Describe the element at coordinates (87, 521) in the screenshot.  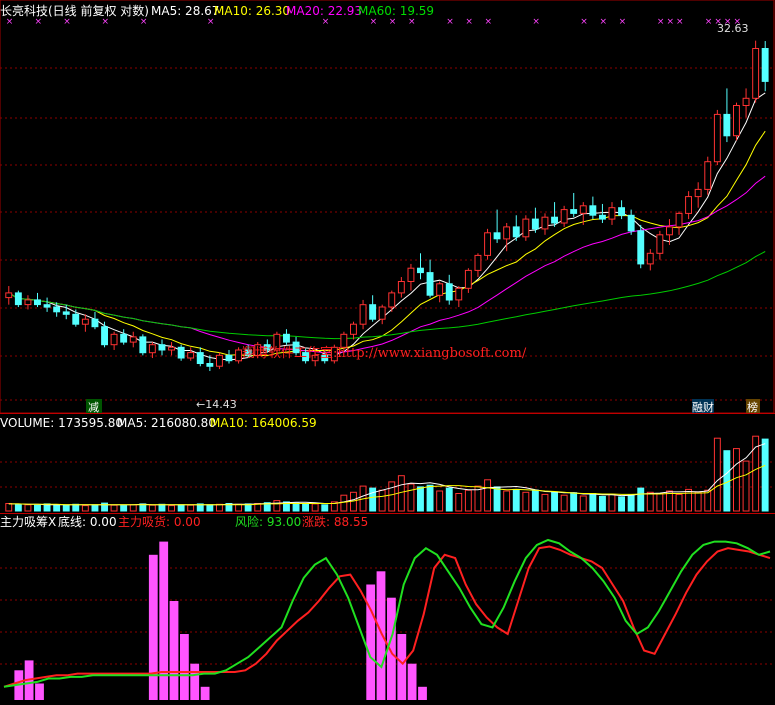
I see `indicator-bottom: 底线: 0.00` at that location.